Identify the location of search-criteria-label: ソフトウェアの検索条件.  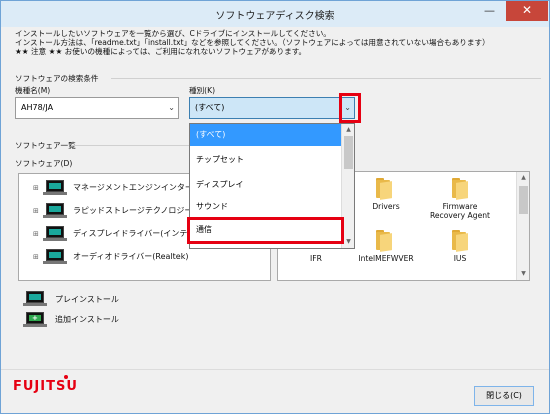
(57, 78).